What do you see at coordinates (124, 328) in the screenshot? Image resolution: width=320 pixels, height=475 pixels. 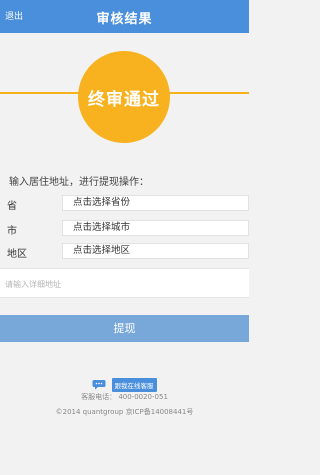 I see `withdraw-button: 提现` at bounding box center [124, 328].